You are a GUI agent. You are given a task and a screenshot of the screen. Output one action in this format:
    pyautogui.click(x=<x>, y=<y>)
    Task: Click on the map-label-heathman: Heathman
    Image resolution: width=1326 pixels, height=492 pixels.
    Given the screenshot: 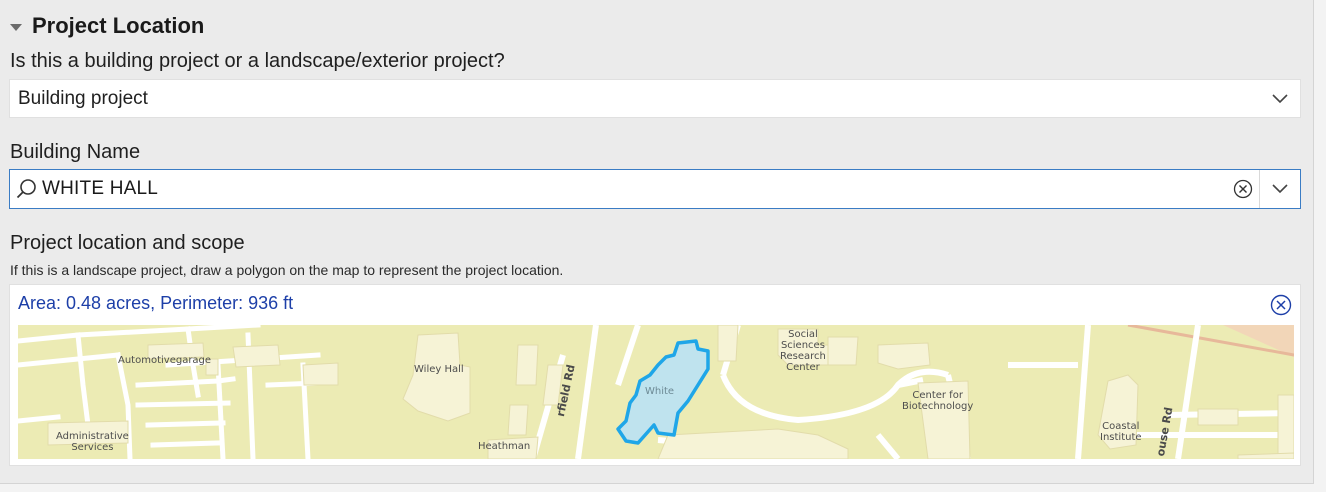 What is the action you would take?
    pyautogui.click(x=504, y=446)
    